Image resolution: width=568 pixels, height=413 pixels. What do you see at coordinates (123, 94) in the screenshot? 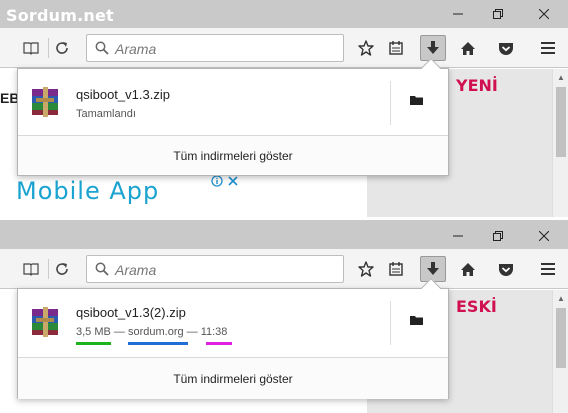
I see `download-file-name: qsiboot_v1.3.zip` at bounding box center [123, 94].